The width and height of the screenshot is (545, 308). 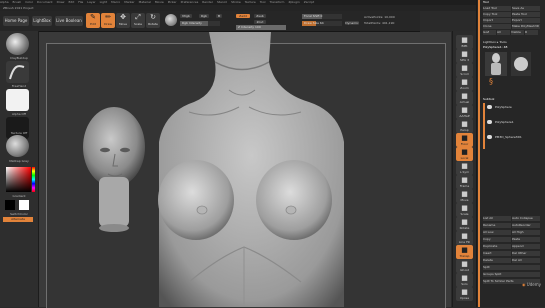 What do you see at coordinates (497, 218) in the screenshot?
I see `subtool-list-all-button: List All` at bounding box center [497, 218].